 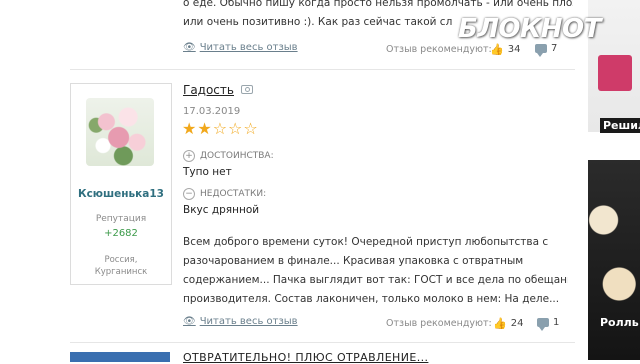 I want to click on review-date: 17.03.2019, so click(x=212, y=111).